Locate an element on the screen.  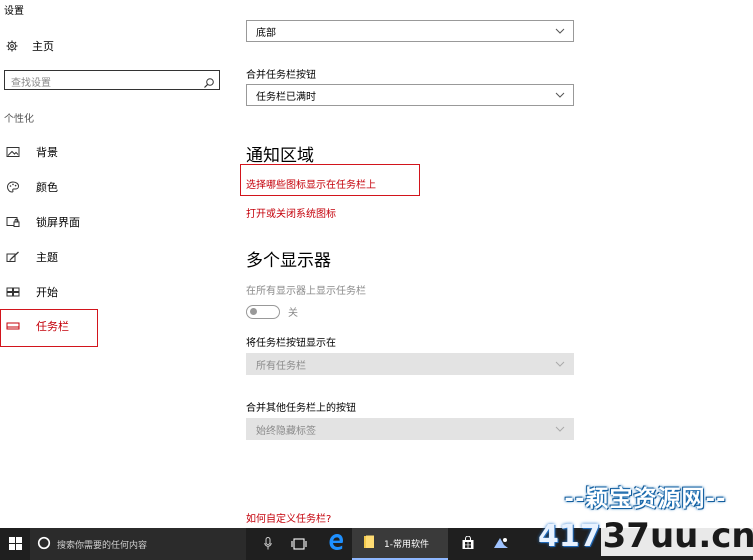
combine-other-dropdown: 始终隐藏标签 is located at coordinates (410, 429).